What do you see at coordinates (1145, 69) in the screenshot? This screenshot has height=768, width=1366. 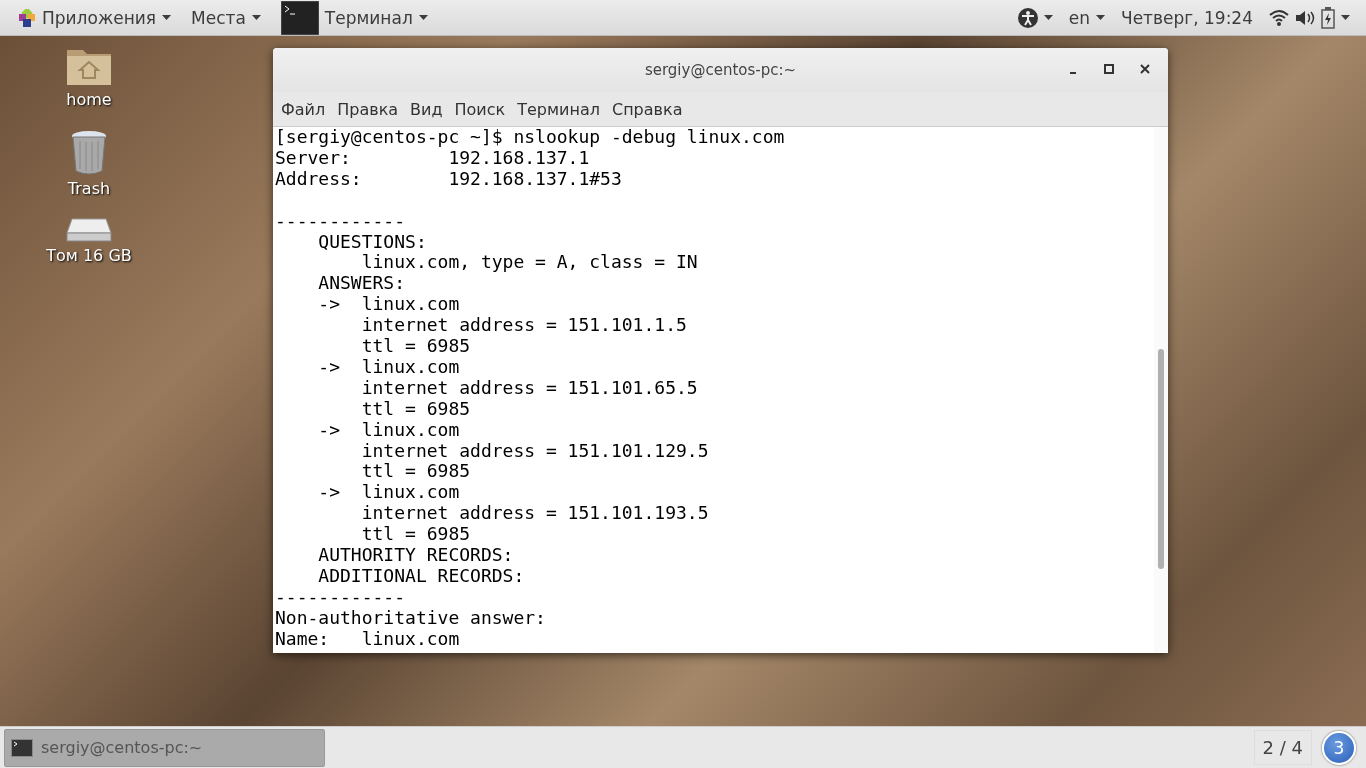 I see `close-icon` at bounding box center [1145, 69].